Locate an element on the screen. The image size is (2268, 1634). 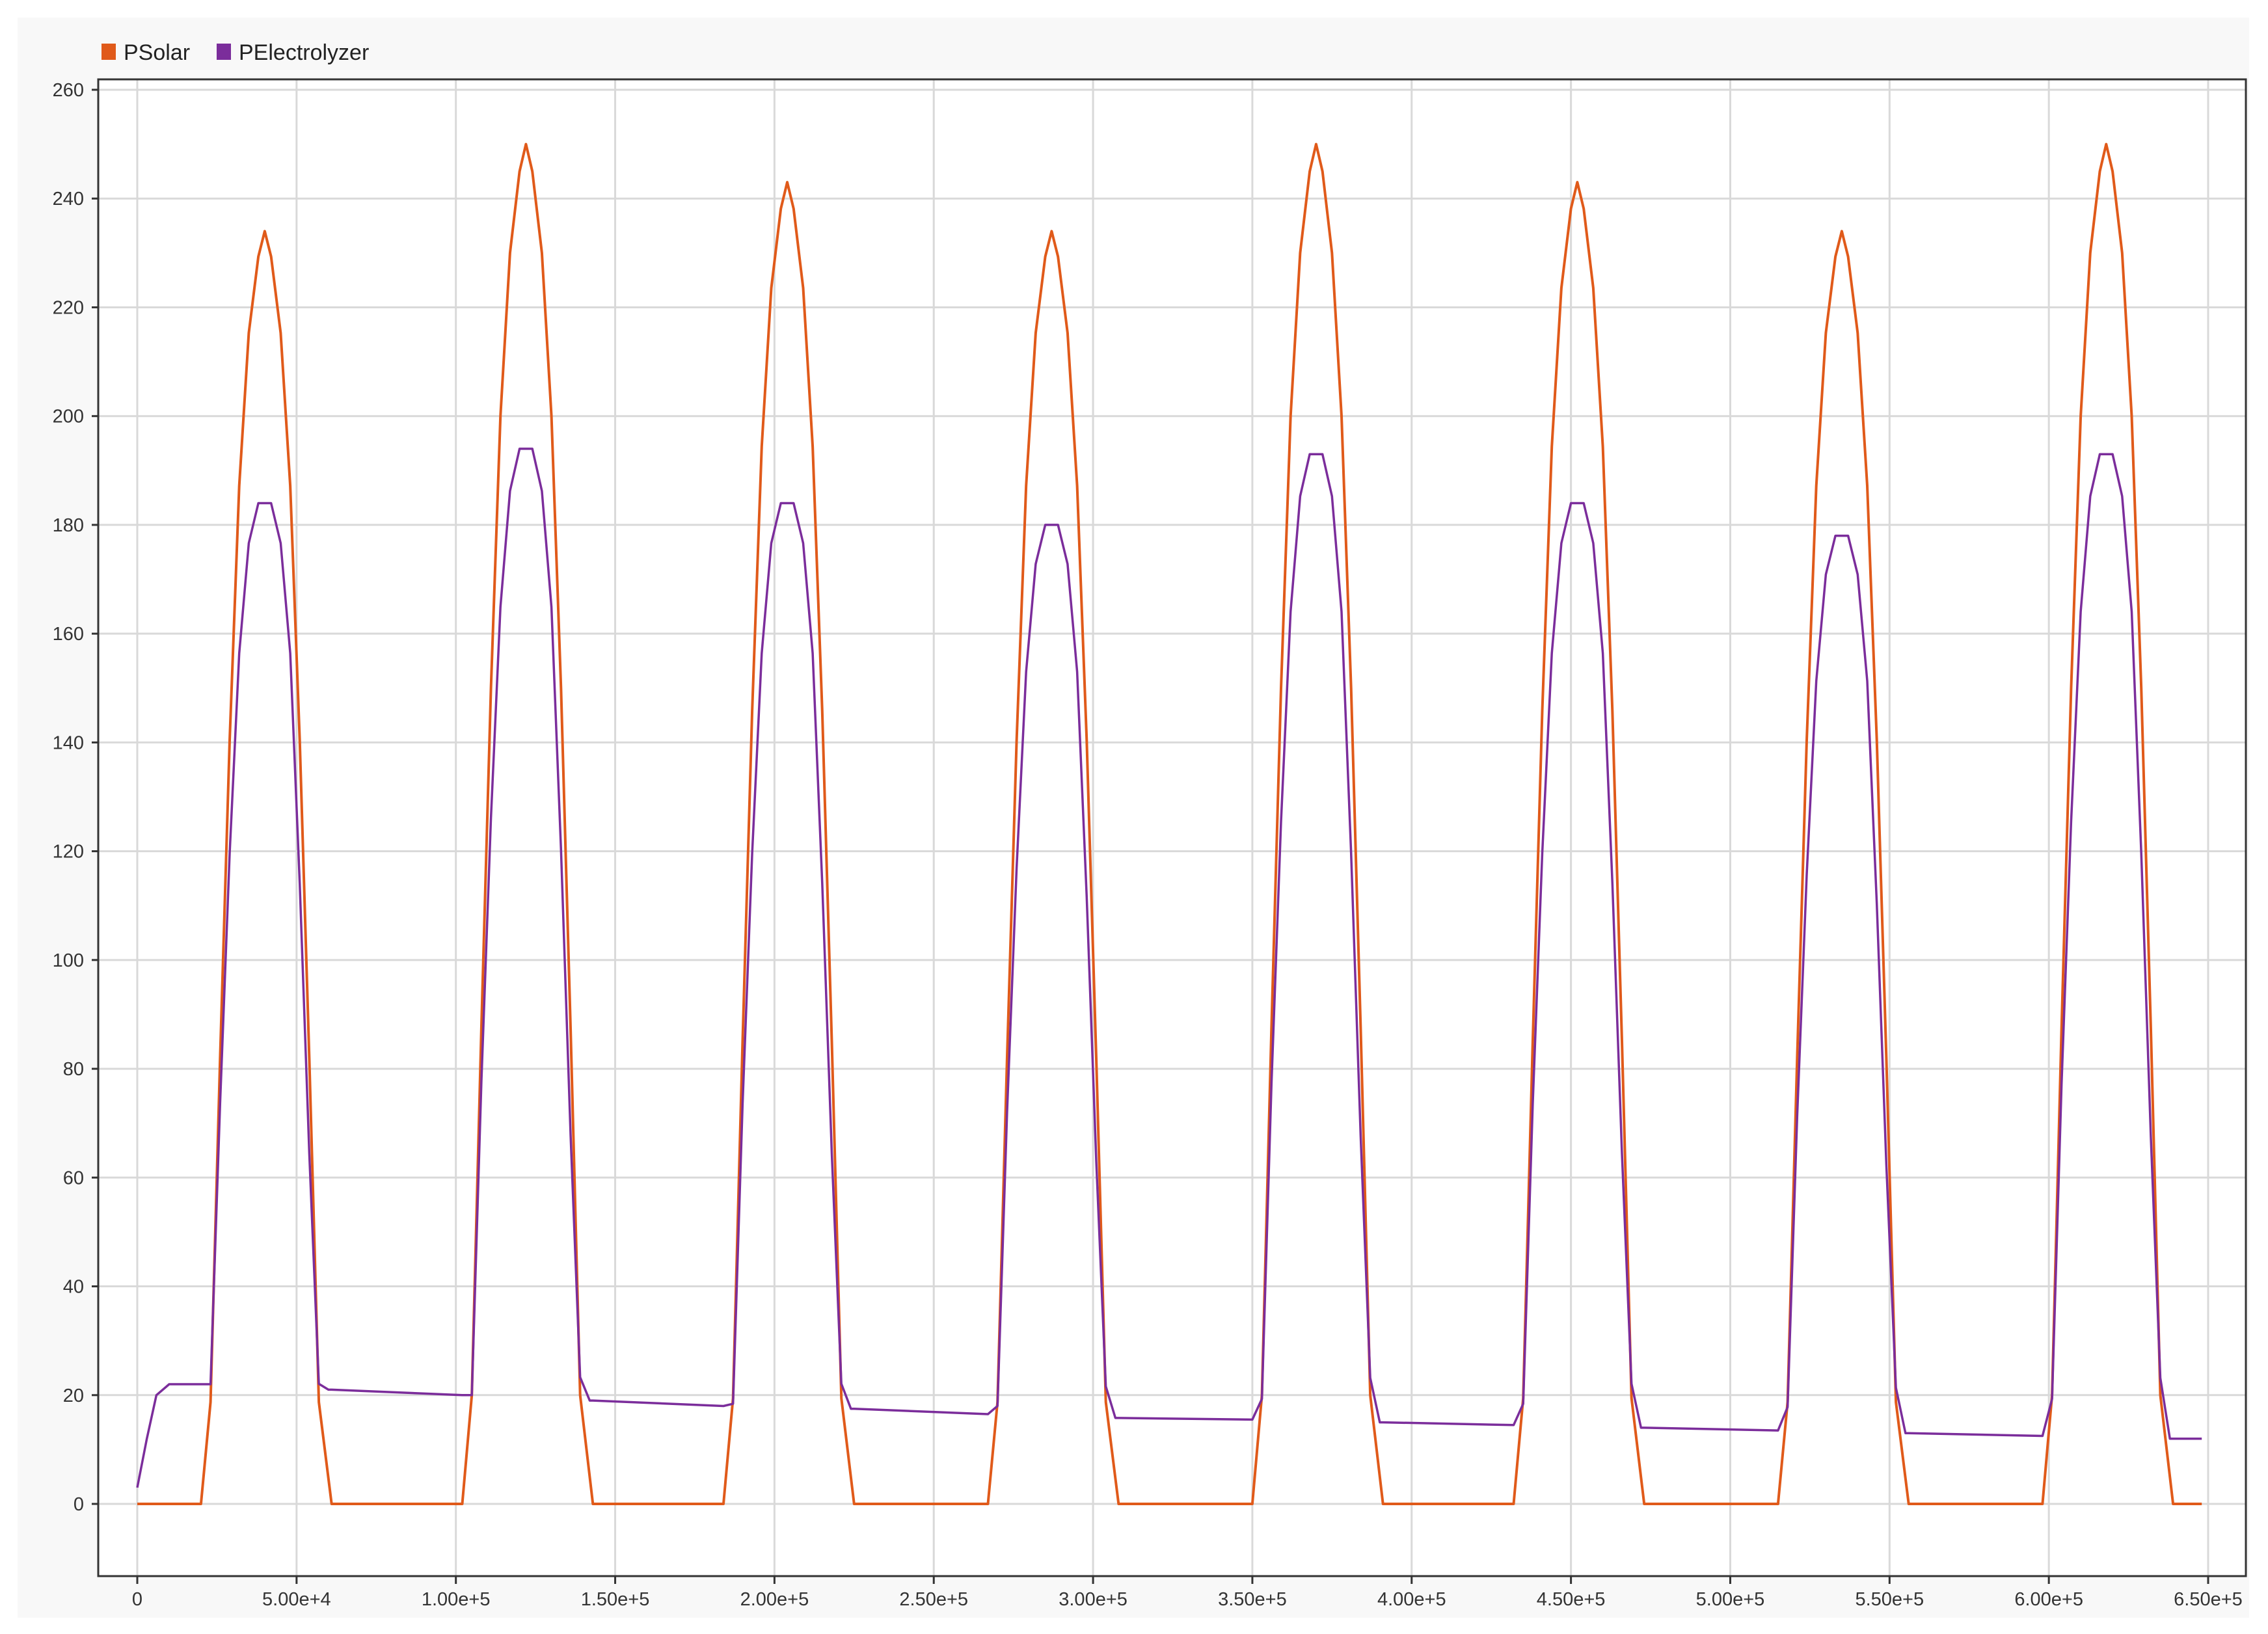
legend-label-psolar: PSolar is located at coordinates (157, 52).